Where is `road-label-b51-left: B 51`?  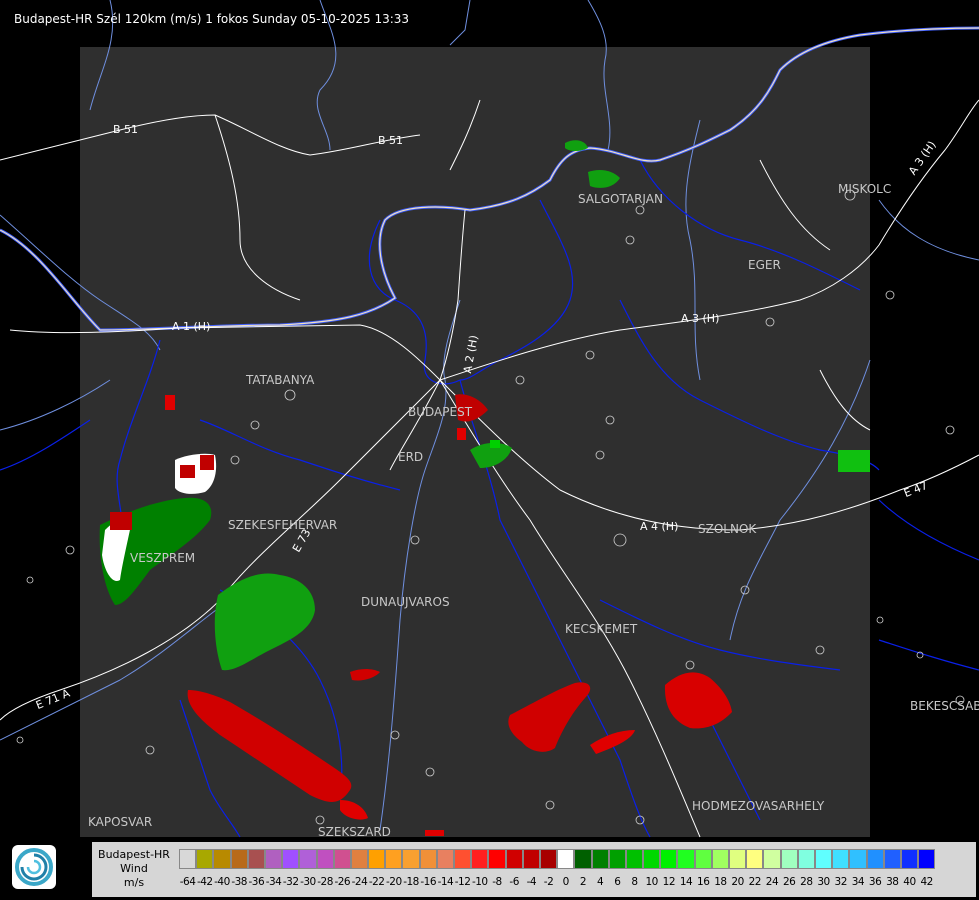 road-label-b51-left: B 51 is located at coordinates (126, 129).